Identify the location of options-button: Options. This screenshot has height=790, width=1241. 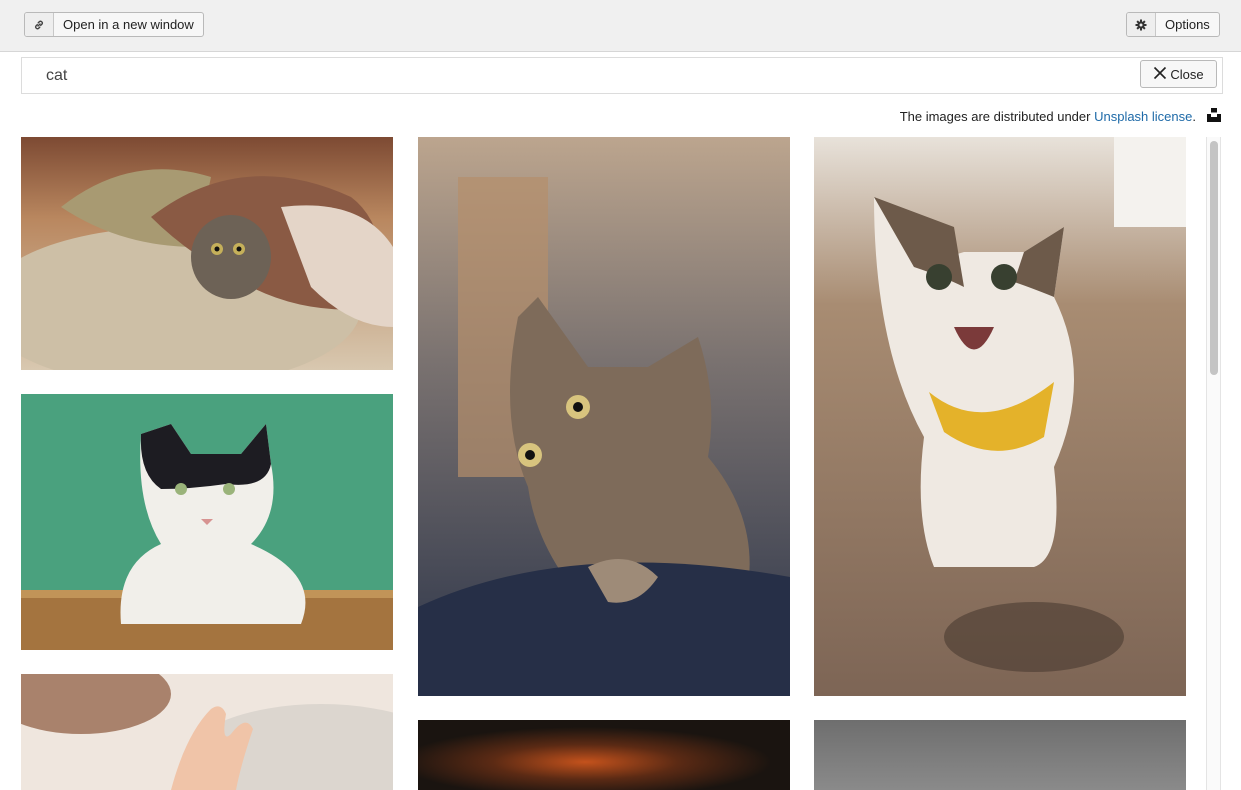
(1173, 24).